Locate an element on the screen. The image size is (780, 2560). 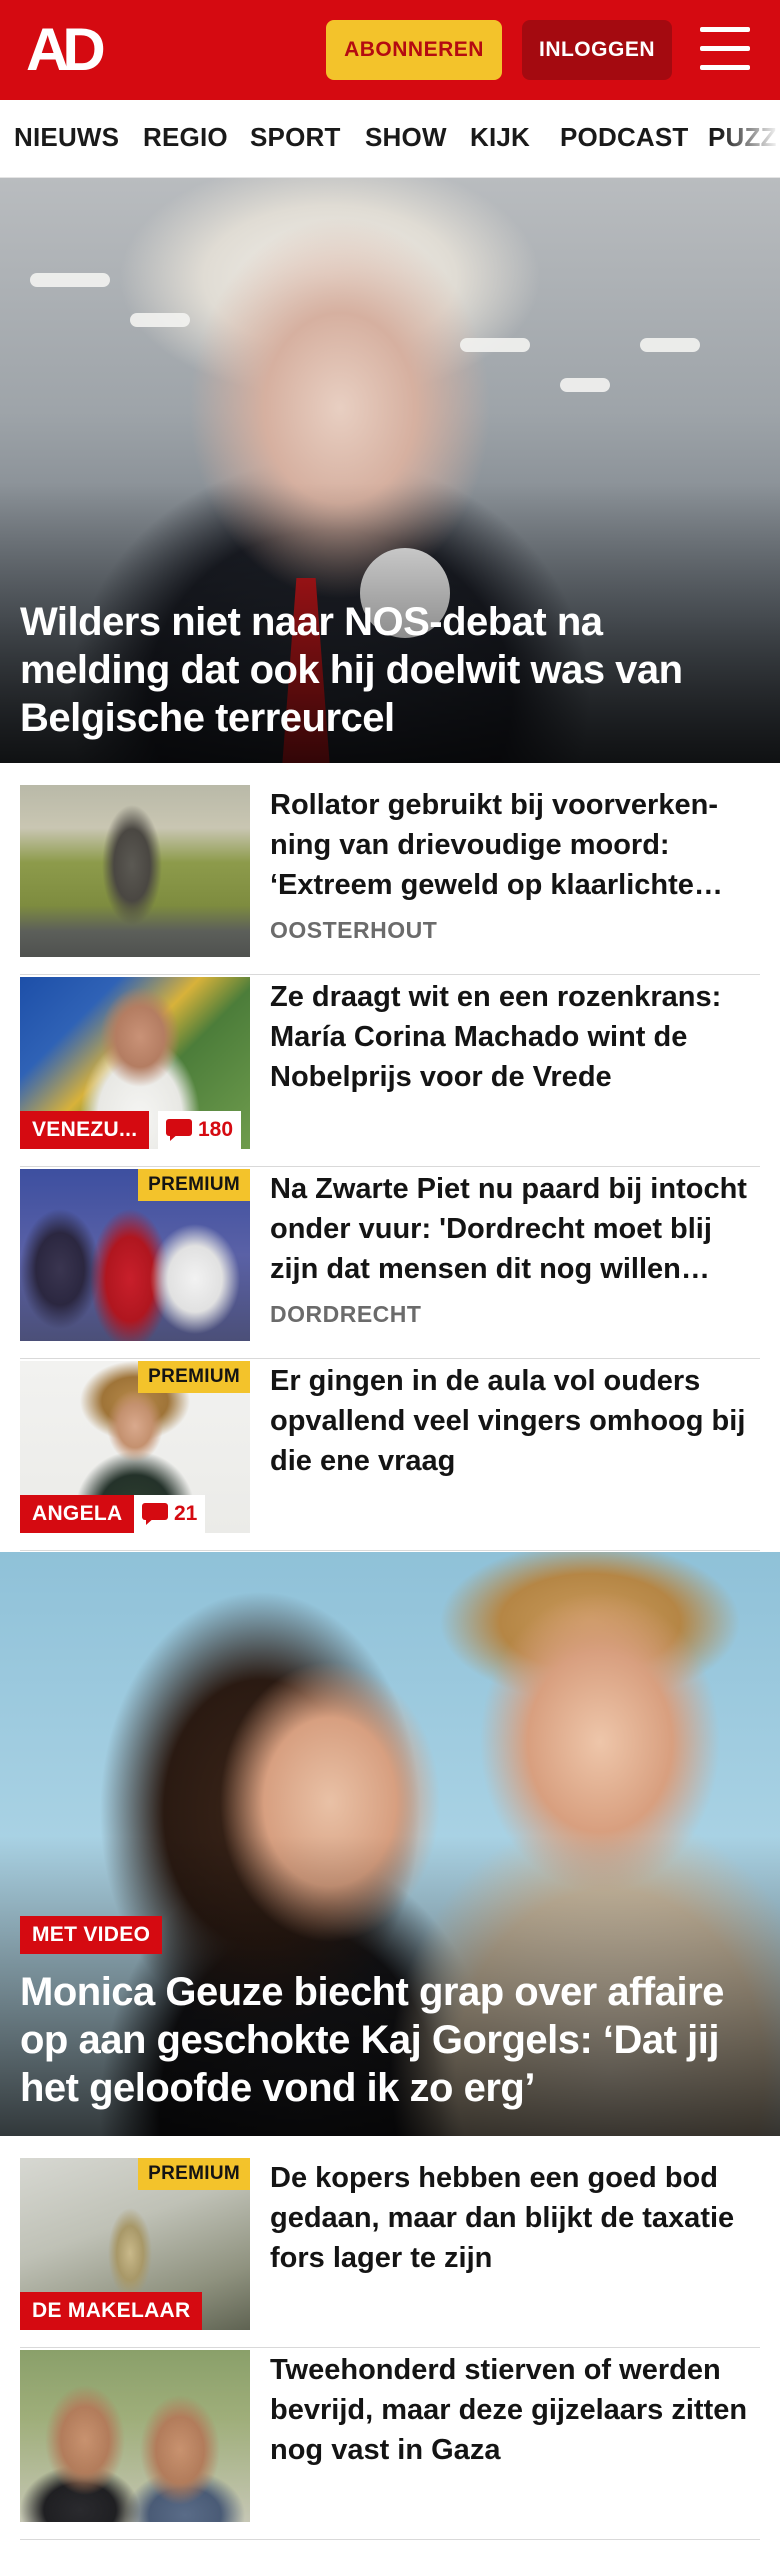
article-label: DE MAKELAAR is located at coordinates (111, 2311).